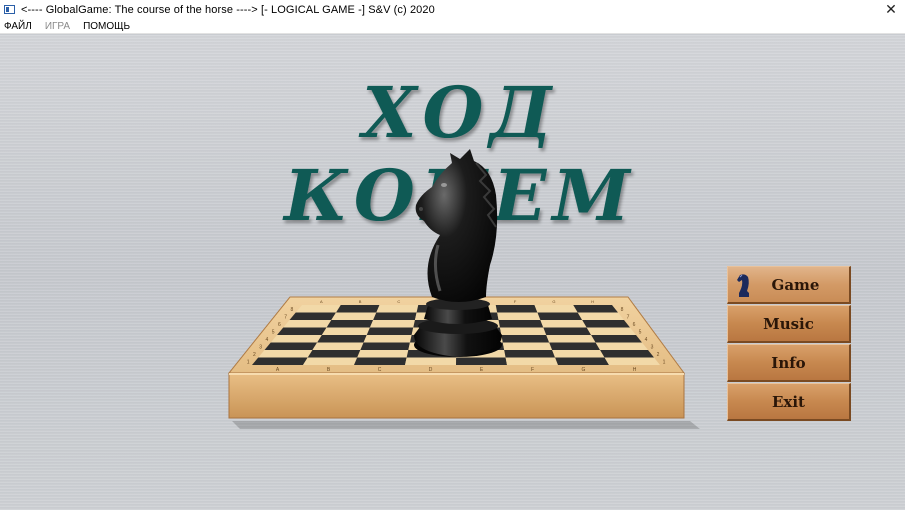  Describe the element at coordinates (360, 301) in the screenshot. I see `board-file-label: B` at that location.